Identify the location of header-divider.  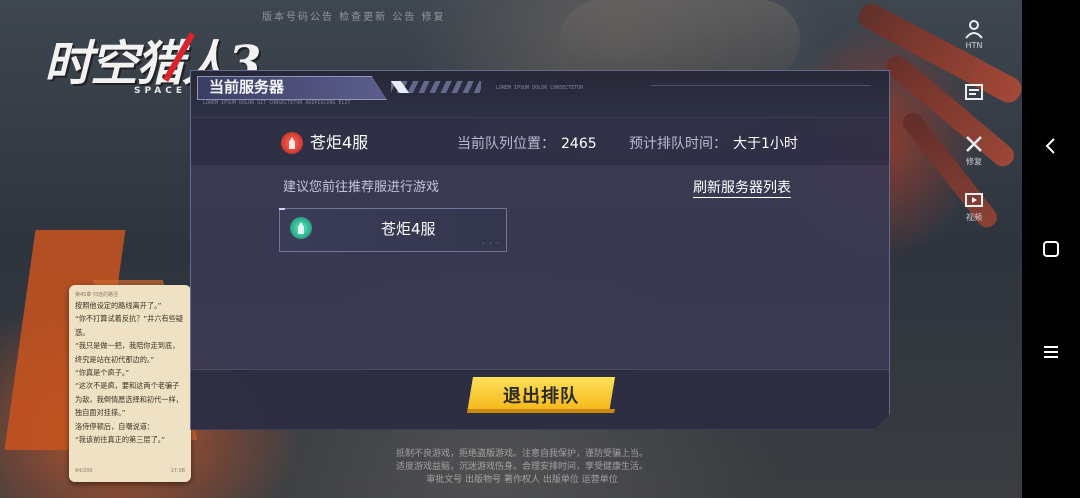
(761, 85).